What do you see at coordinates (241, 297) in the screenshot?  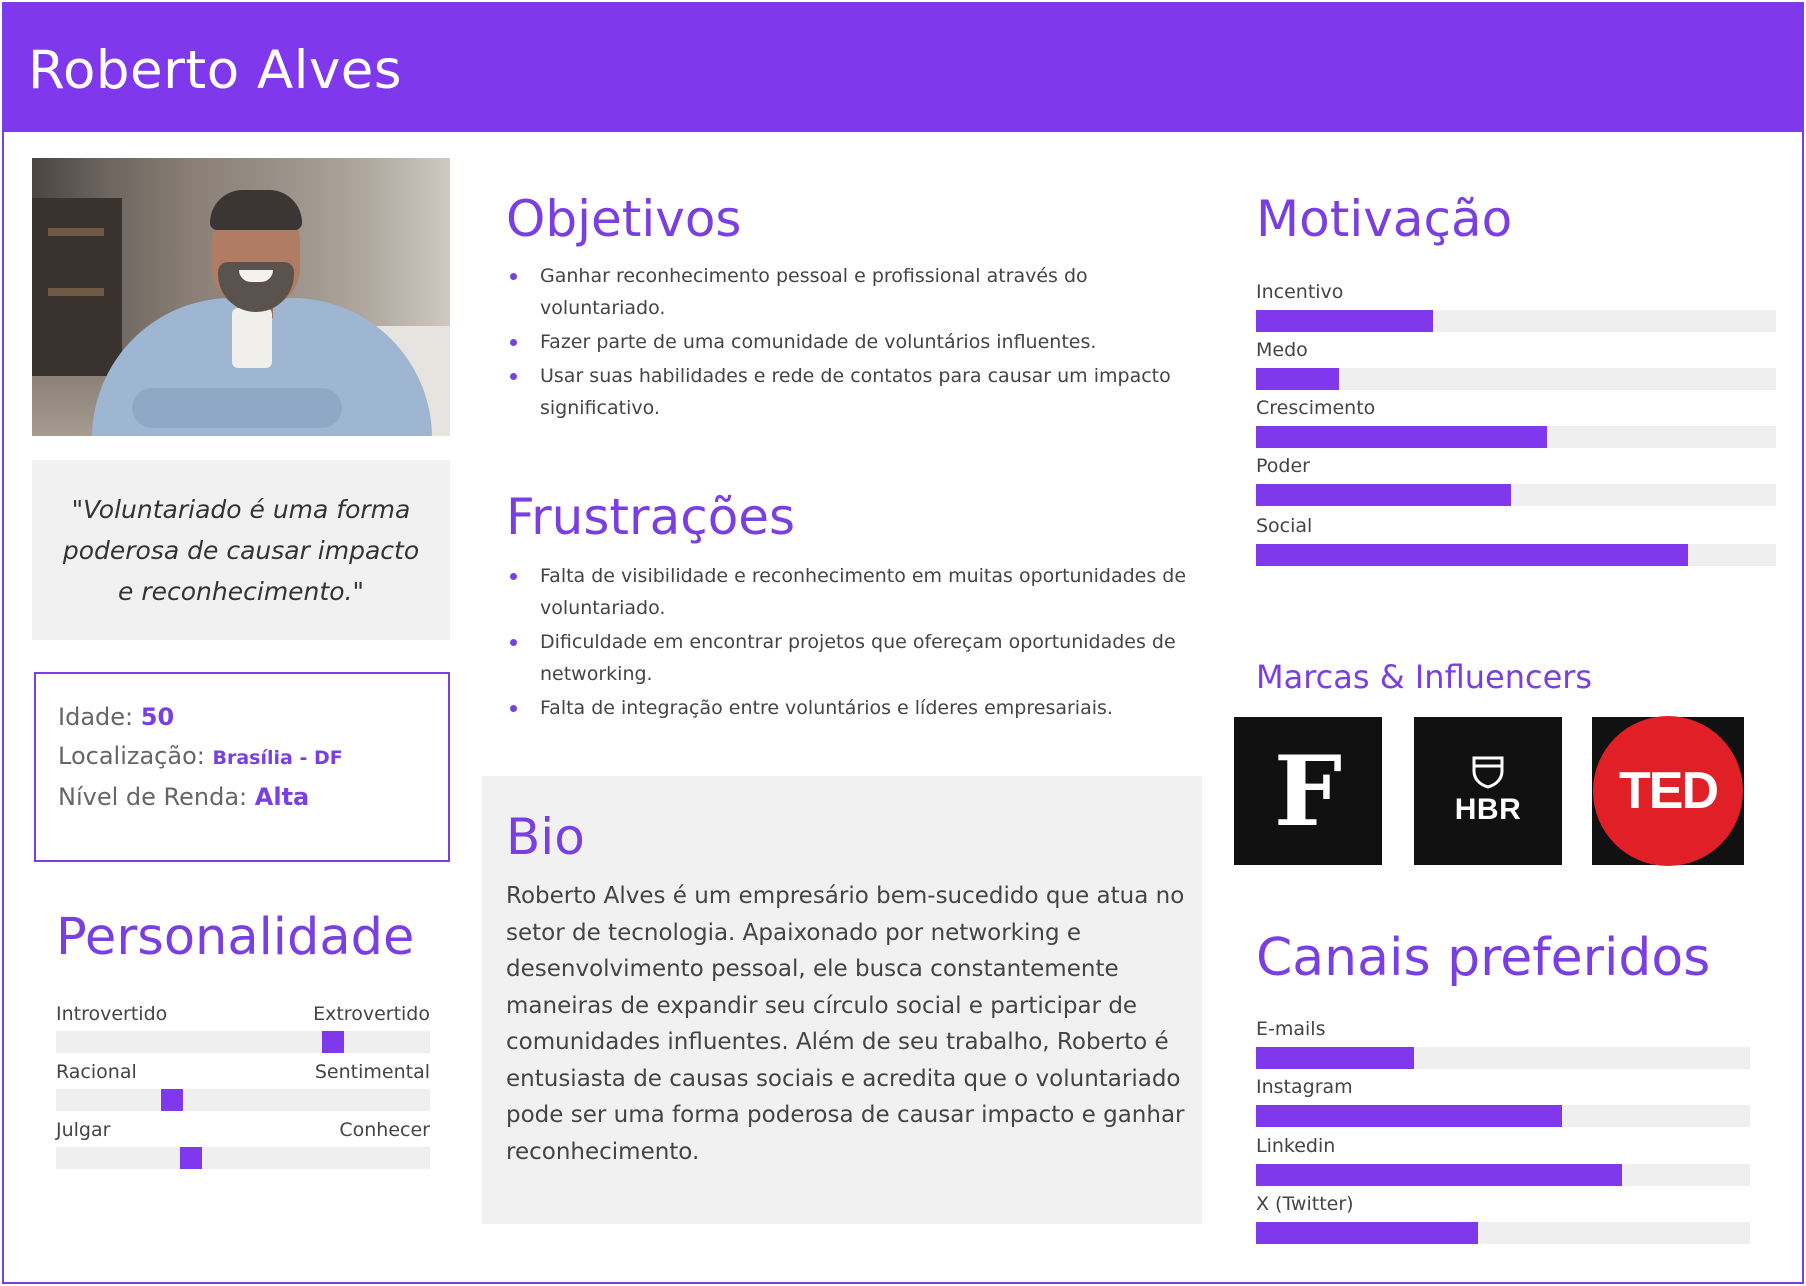 I see `persona-photo` at bounding box center [241, 297].